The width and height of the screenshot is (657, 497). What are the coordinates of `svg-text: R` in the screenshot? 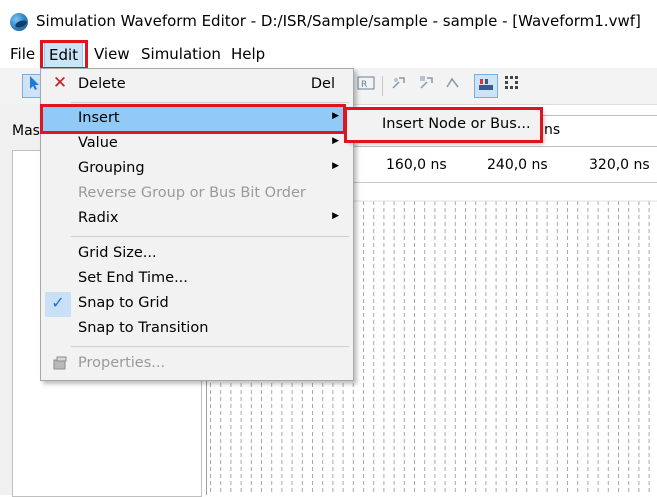 It's located at (364, 85).